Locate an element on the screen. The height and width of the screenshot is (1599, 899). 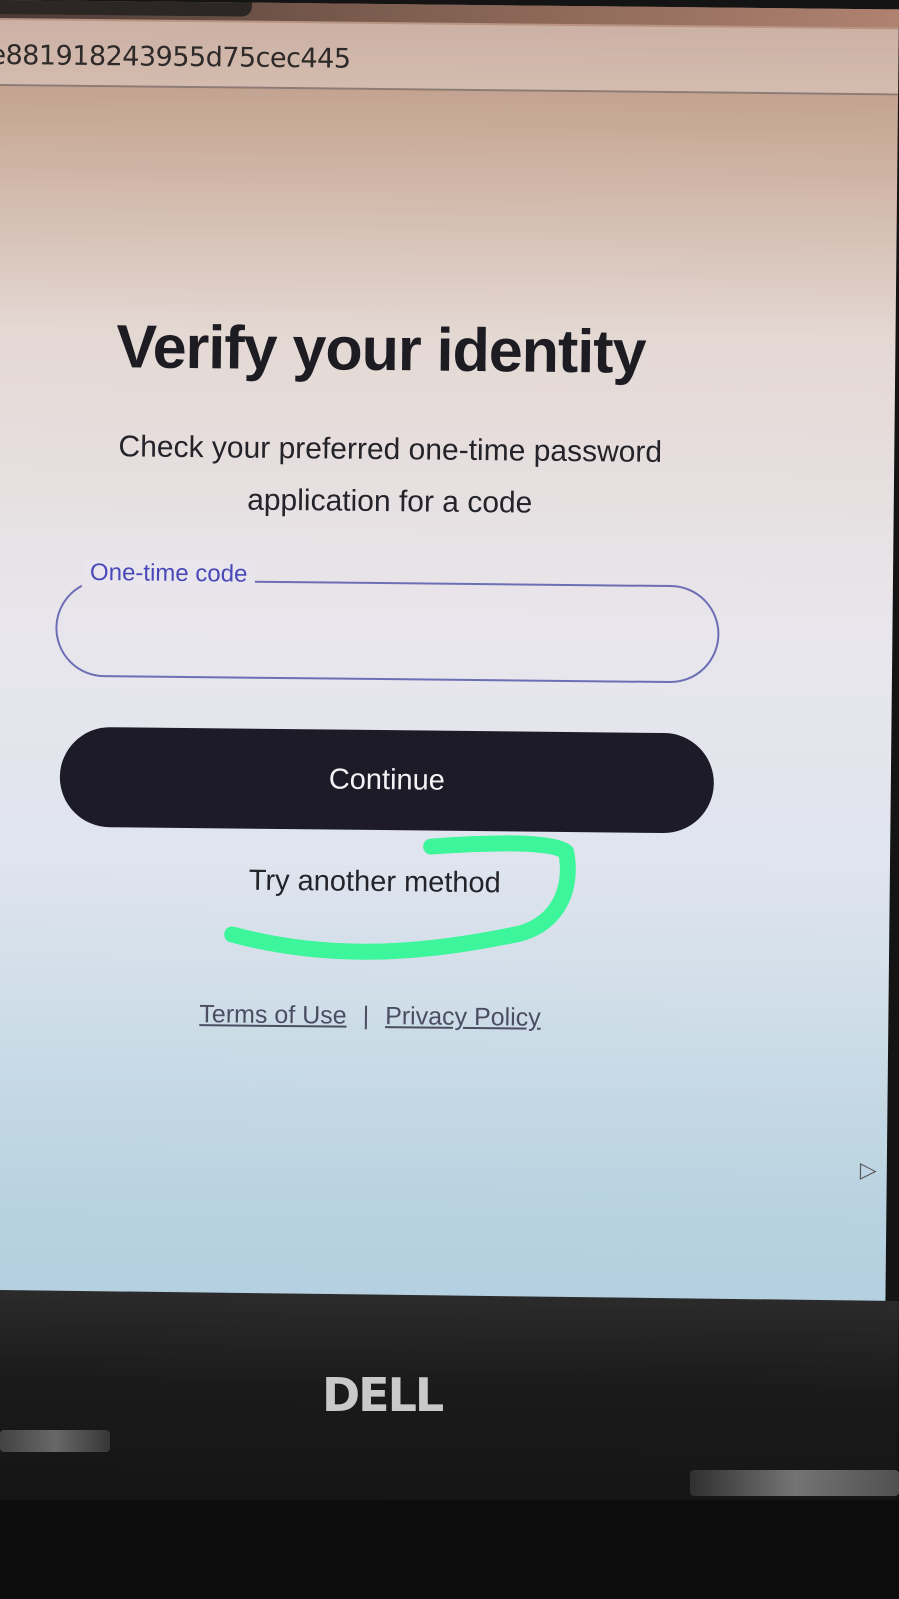
one-time-code-field: One-time code is located at coordinates (387, 621).